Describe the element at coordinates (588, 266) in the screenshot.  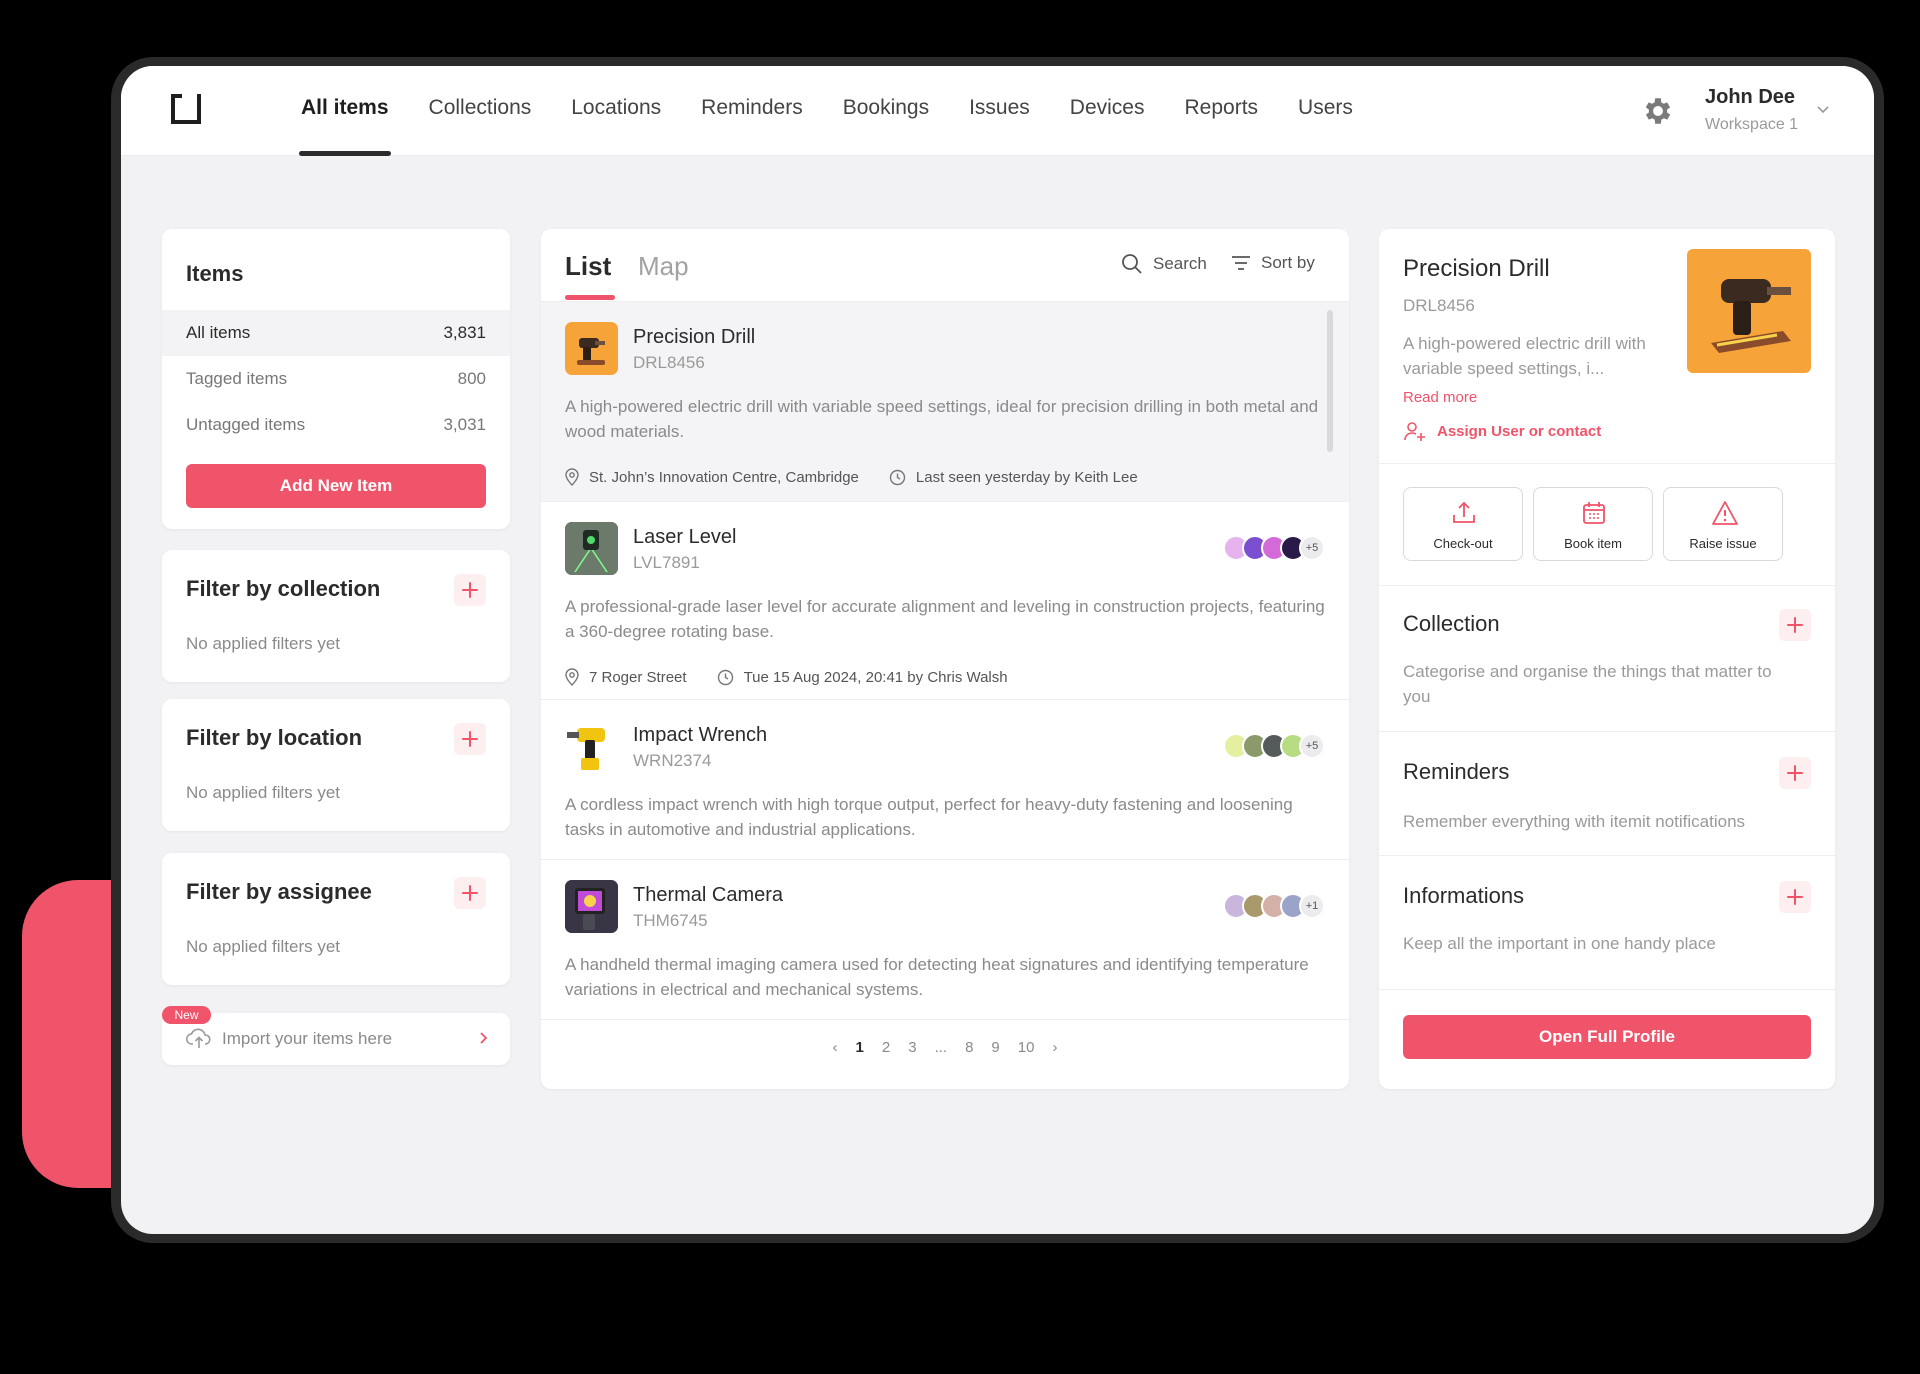
I see `tab-list-view: List` at that location.